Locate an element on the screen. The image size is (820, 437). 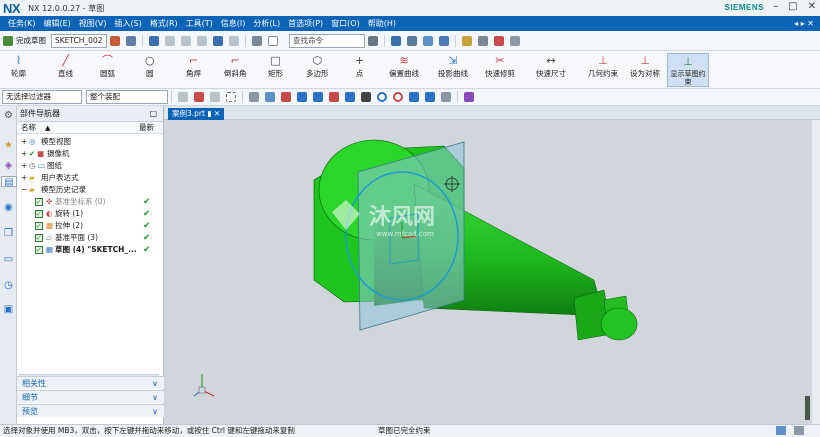
tree-item-model-history: − ▰ 模型历史记录 is located at coordinates (90, 190).